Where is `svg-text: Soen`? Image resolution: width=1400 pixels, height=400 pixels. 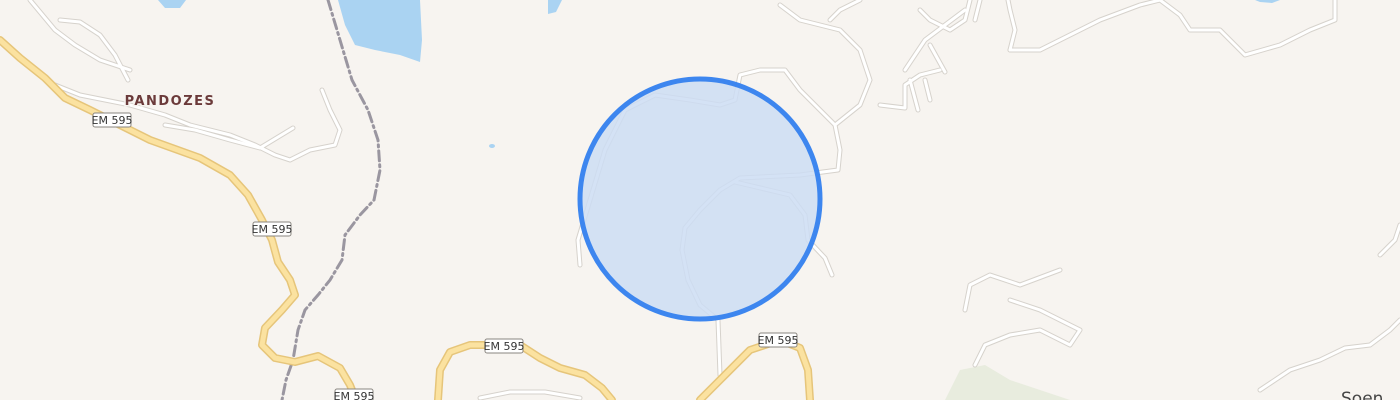
svg-text: Soen is located at coordinates (1362, 394).